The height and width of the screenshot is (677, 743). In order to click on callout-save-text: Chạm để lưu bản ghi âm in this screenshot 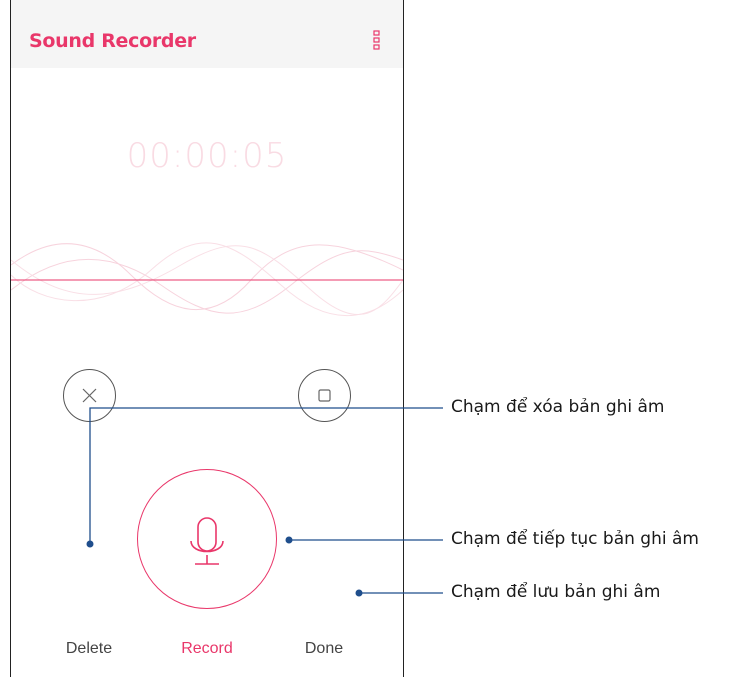, I will do `click(556, 592)`.